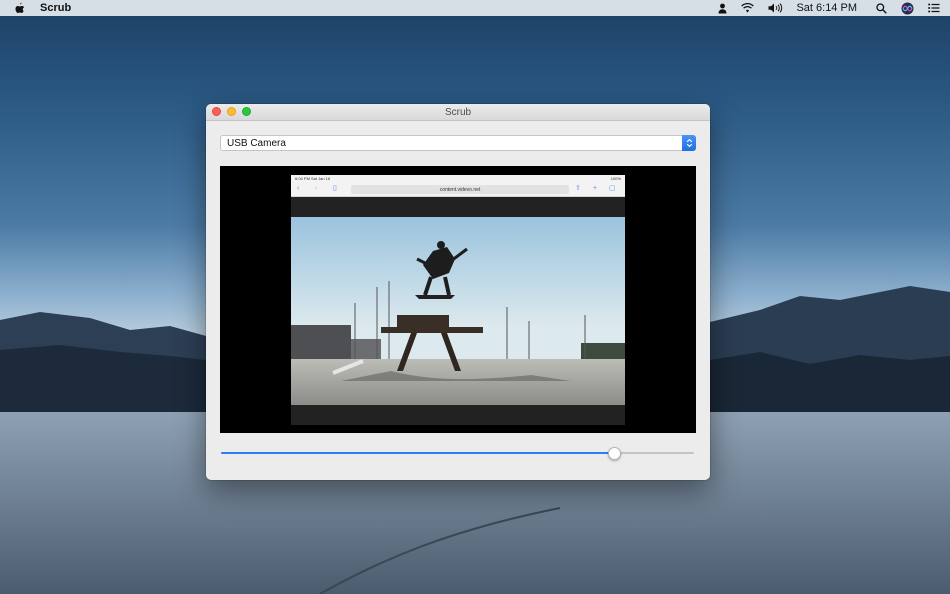 This screenshot has height=594, width=950. I want to click on safari-toolbar: ‹ › ▯ content.videvo.net ⇧ + ▢, so click(458, 189).